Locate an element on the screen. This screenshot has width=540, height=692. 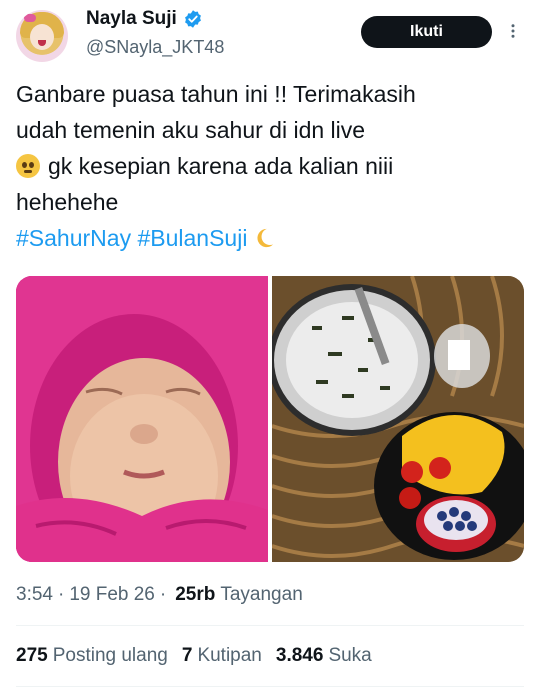
hashtag-sahurnay: #SahurNay is located at coordinates (73, 238).